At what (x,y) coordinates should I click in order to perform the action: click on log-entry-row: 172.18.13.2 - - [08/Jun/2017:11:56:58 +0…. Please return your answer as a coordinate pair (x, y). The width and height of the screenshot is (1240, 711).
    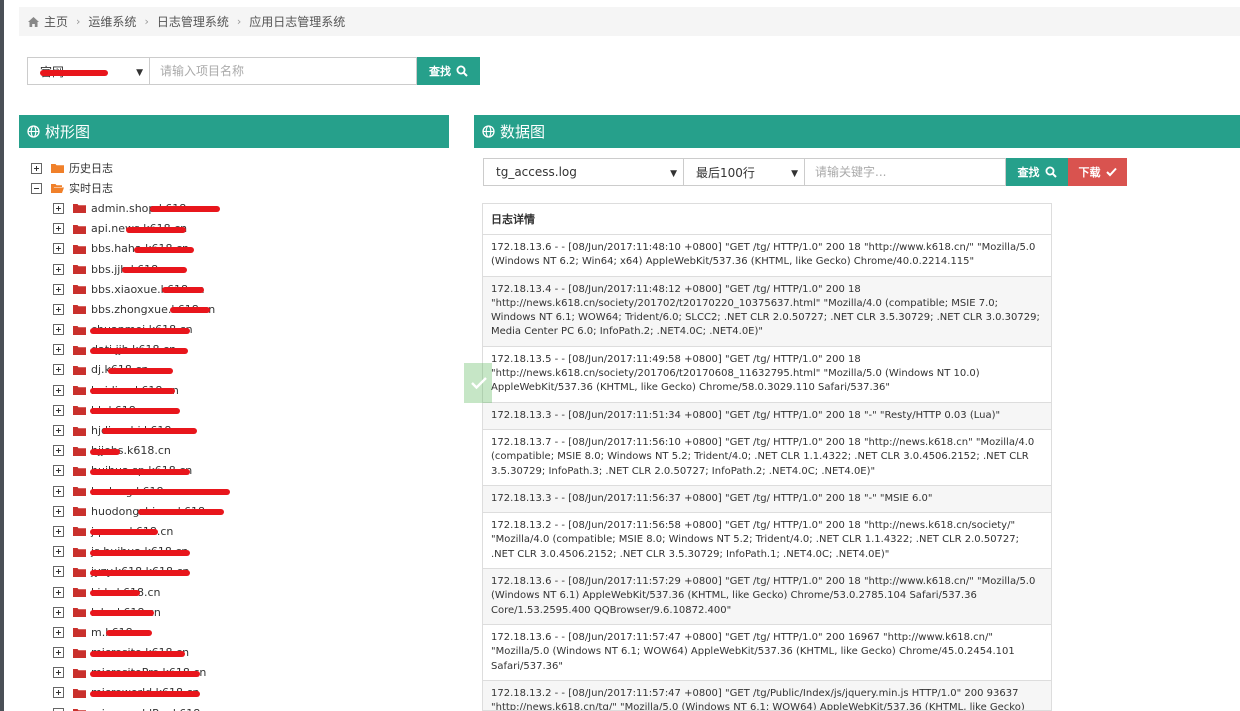
    Looking at the image, I should click on (767, 541).